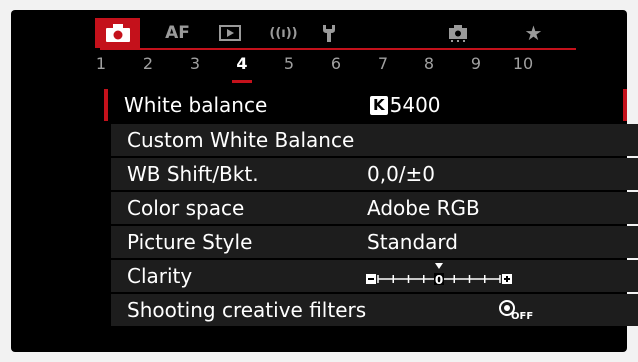 Image resolution: width=638 pixels, height=362 pixels. What do you see at coordinates (429, 63) in the screenshot?
I see `page-number: 8` at bounding box center [429, 63].